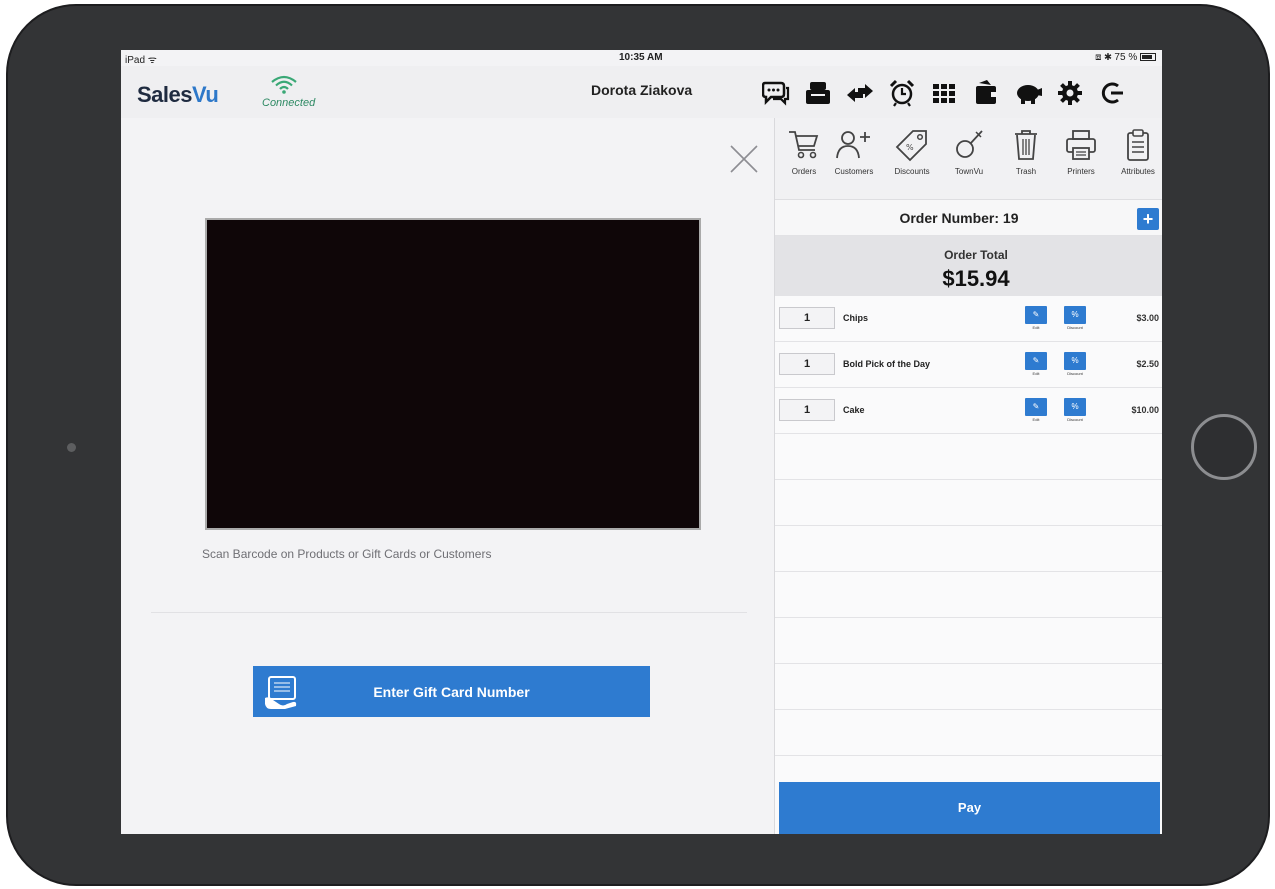 The height and width of the screenshot is (889, 1275). Describe the element at coordinates (1224, 447) in the screenshot. I see `home-button` at that location.